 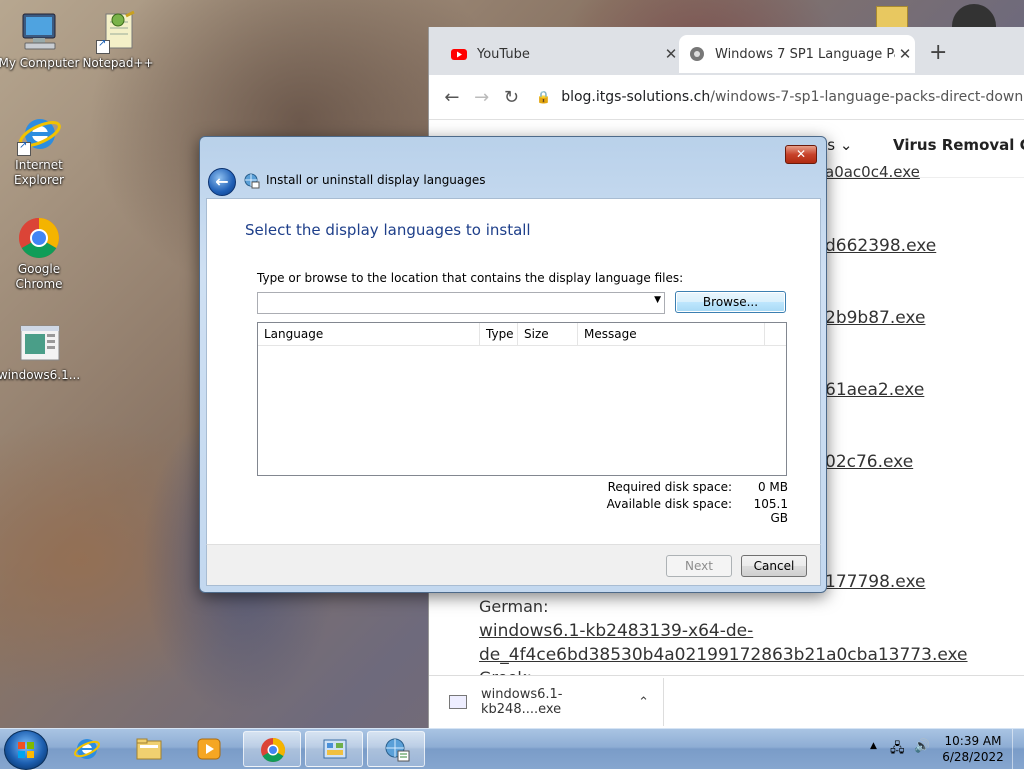 I want to click on start-button, so click(x=26, y=750).